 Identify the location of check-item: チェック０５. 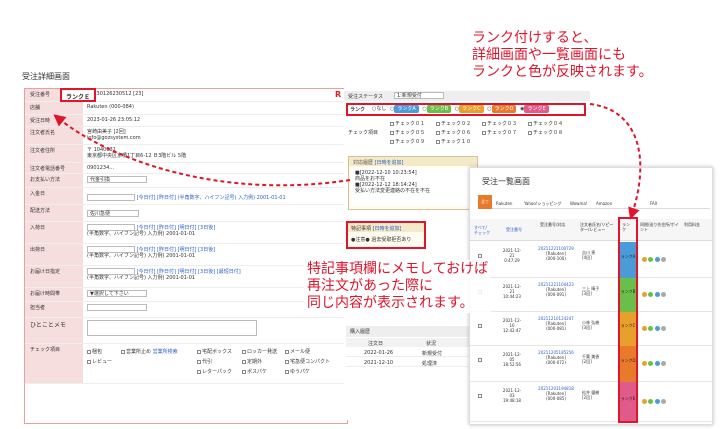
(413, 133).